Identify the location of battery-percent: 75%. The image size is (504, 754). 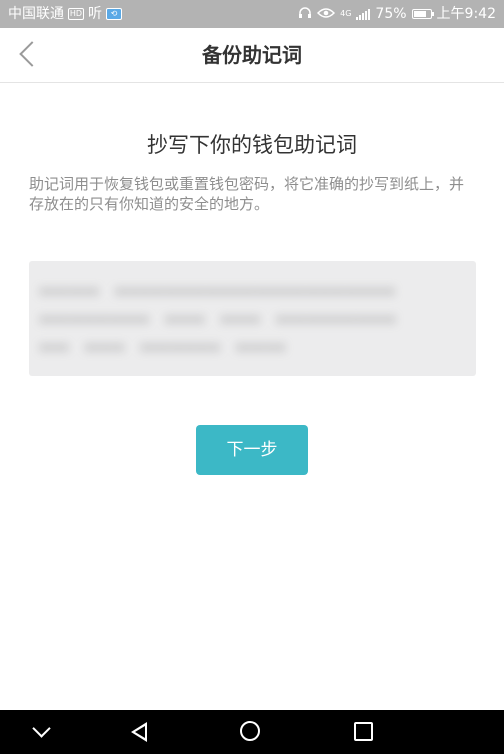
(391, 14).